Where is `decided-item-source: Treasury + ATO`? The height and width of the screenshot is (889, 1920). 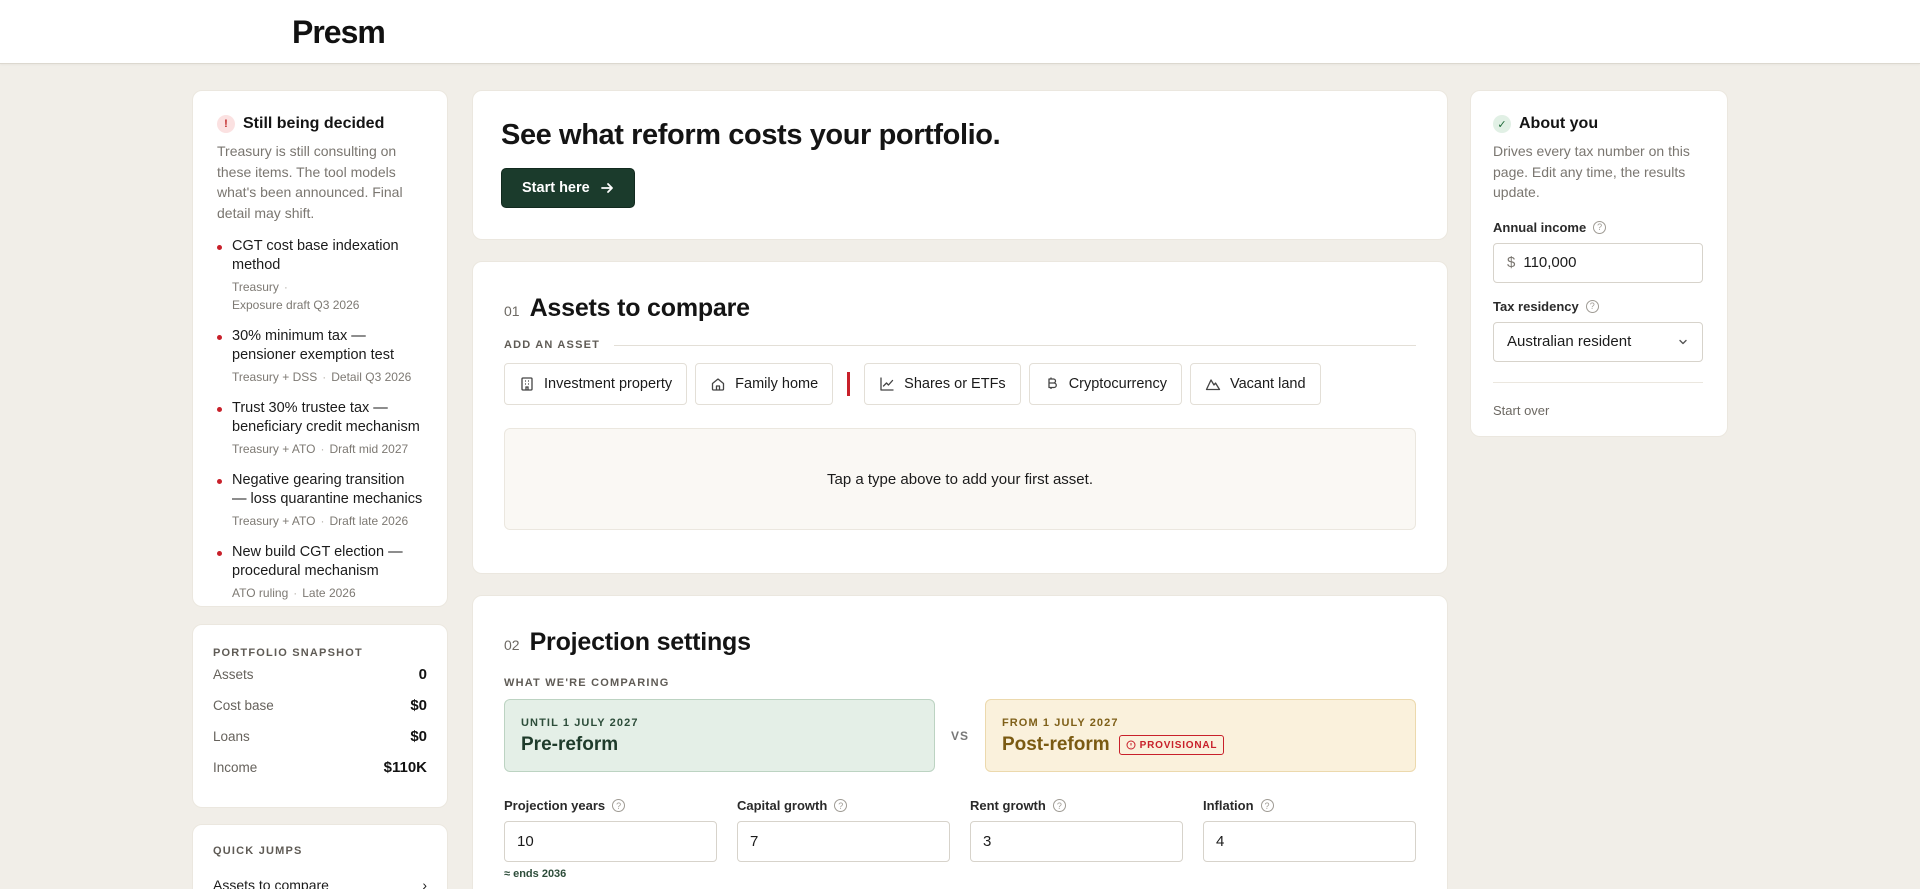 decided-item-source: Treasury + ATO is located at coordinates (274, 521).